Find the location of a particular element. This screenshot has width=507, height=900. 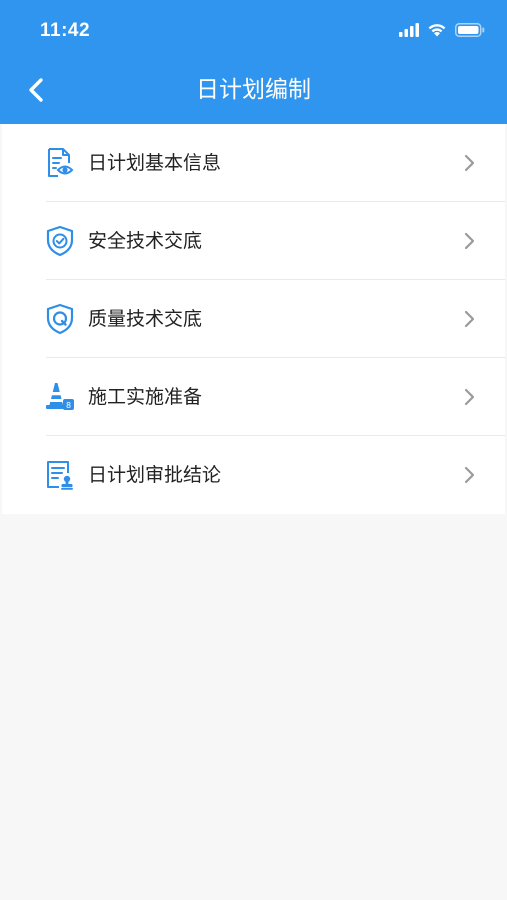

menu-item-construction-prep: 8 施工实施准备 is located at coordinates (253, 397).